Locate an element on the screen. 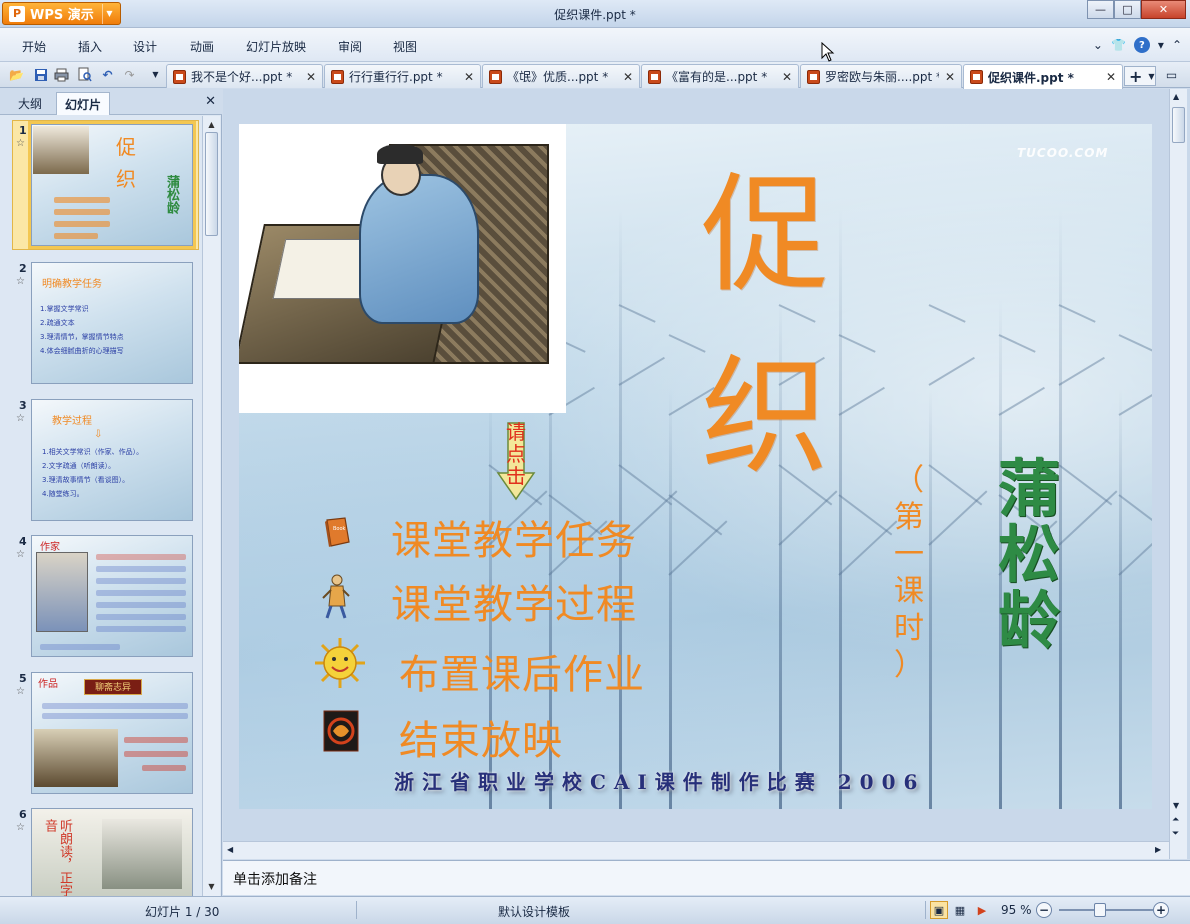  book-icon: Book is located at coordinates (338, 532).